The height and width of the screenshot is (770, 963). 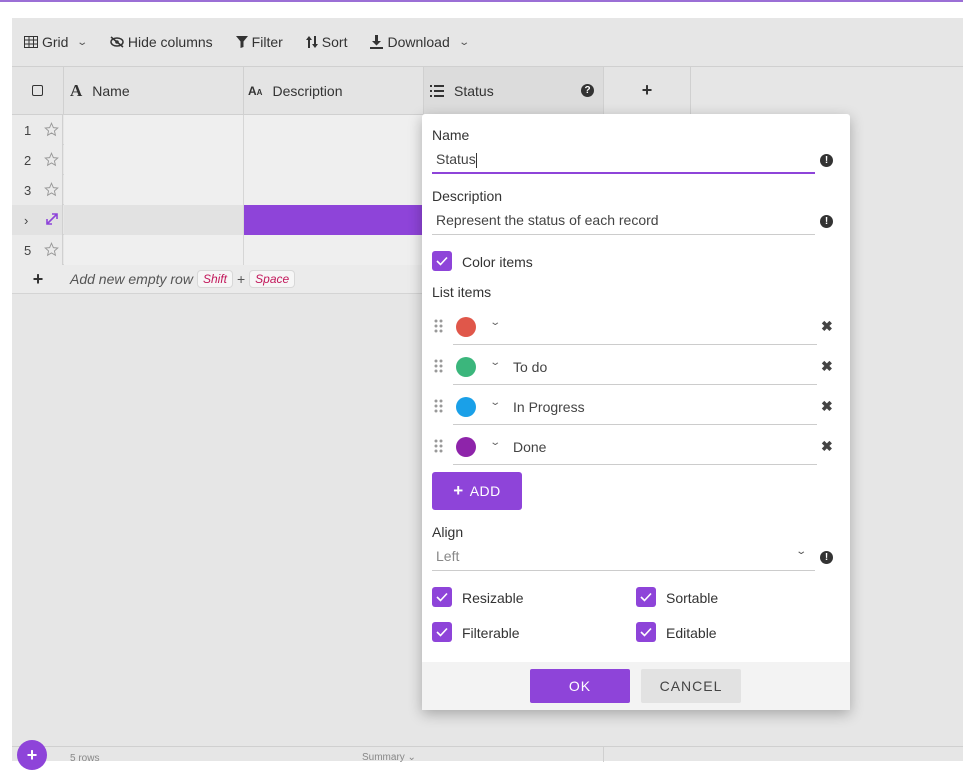 I want to click on summary-dropdown: Summary ⌄, so click(x=389, y=757).